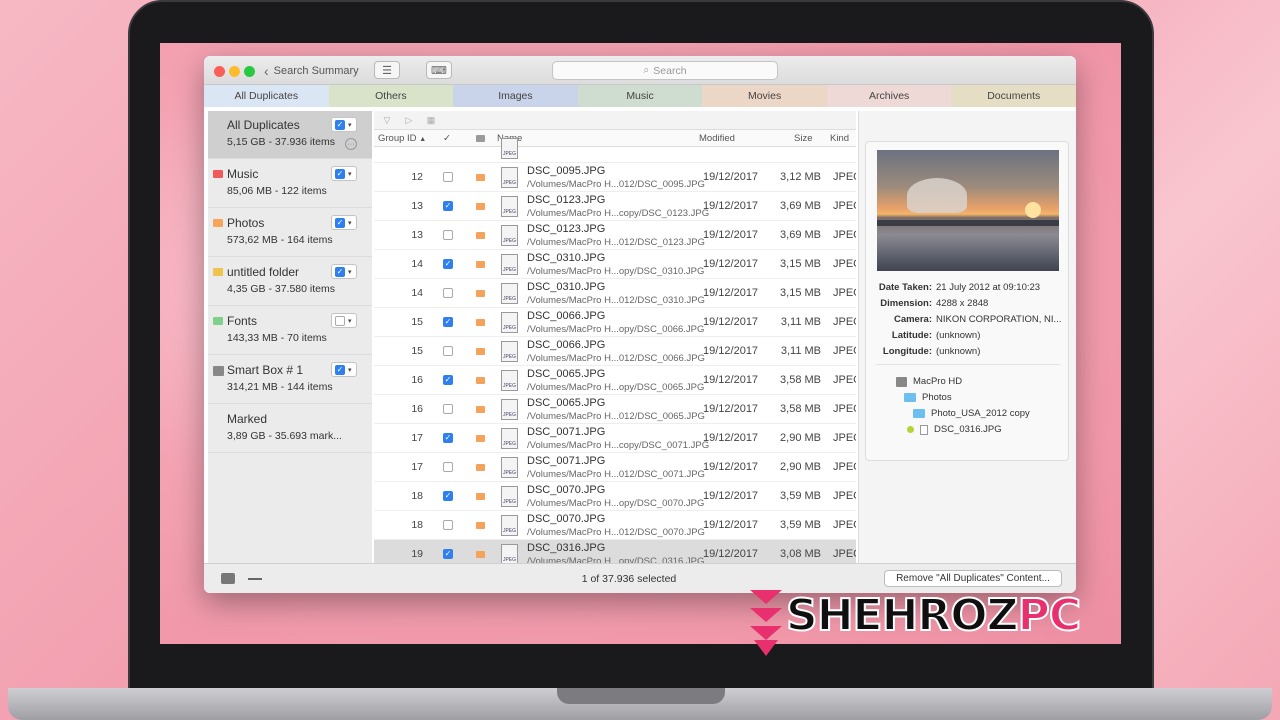  I want to click on tree-folder-photos: Photos, so click(928, 397).